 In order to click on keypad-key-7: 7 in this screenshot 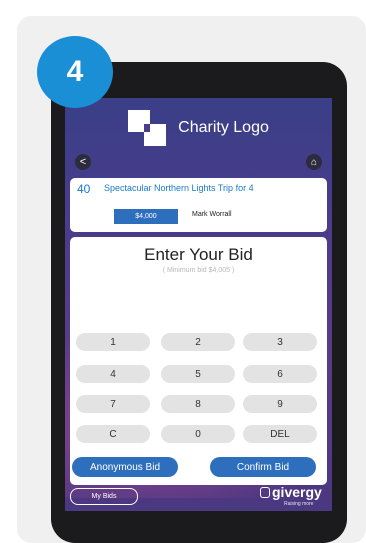, I will do `click(113, 404)`.